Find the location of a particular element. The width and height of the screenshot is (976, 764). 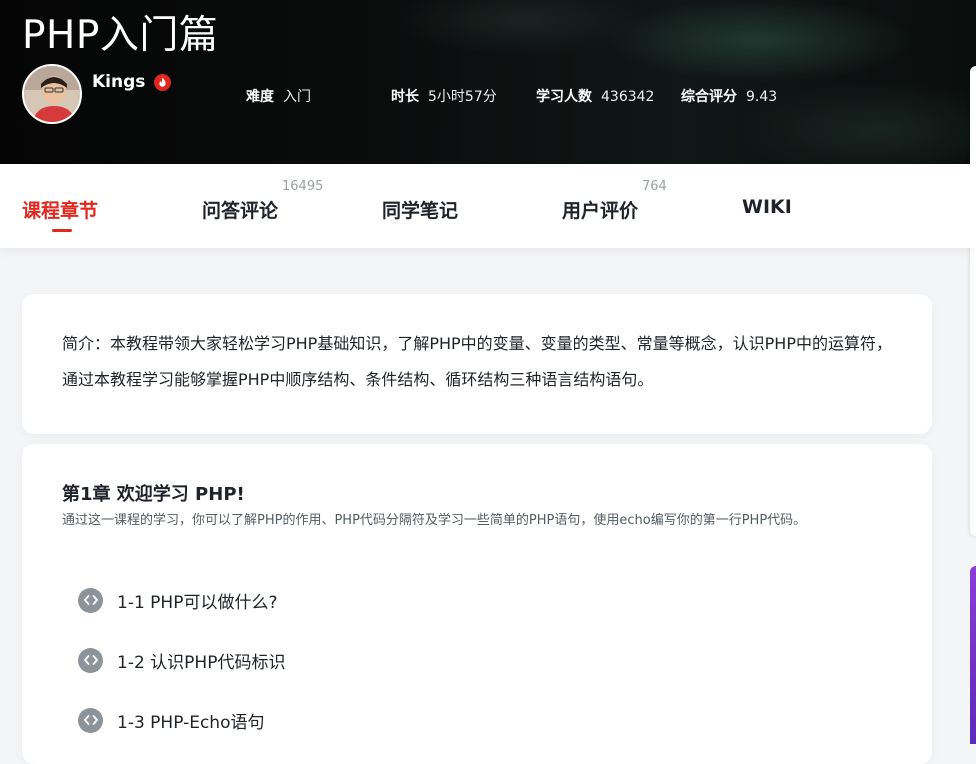

flame-badge-icon is located at coordinates (162, 82).